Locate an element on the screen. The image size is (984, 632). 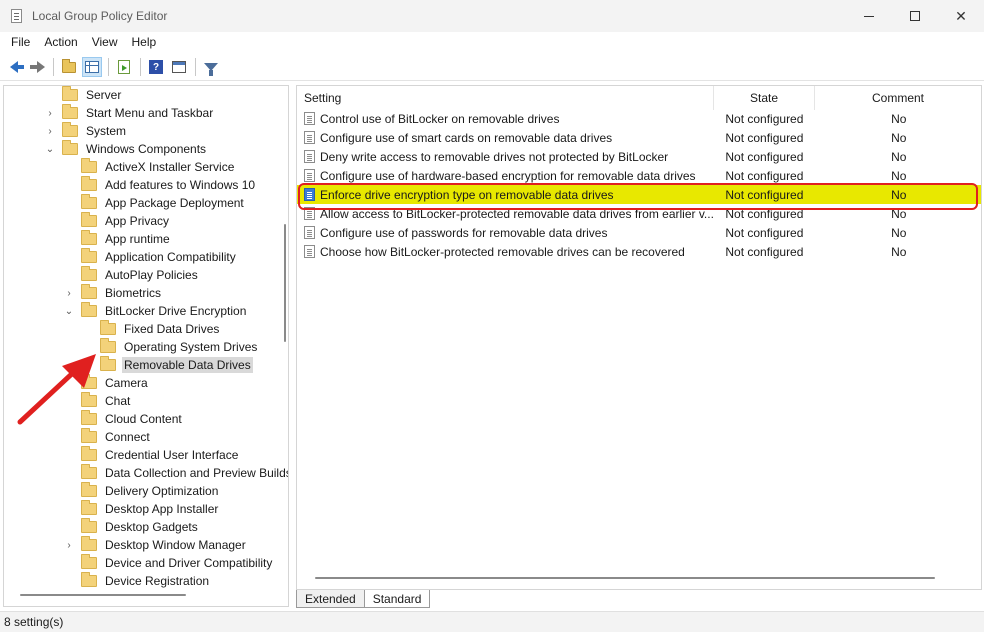
tree-item: ⌄ BitLocker Drive Encryption is located at coordinates (155, 311).